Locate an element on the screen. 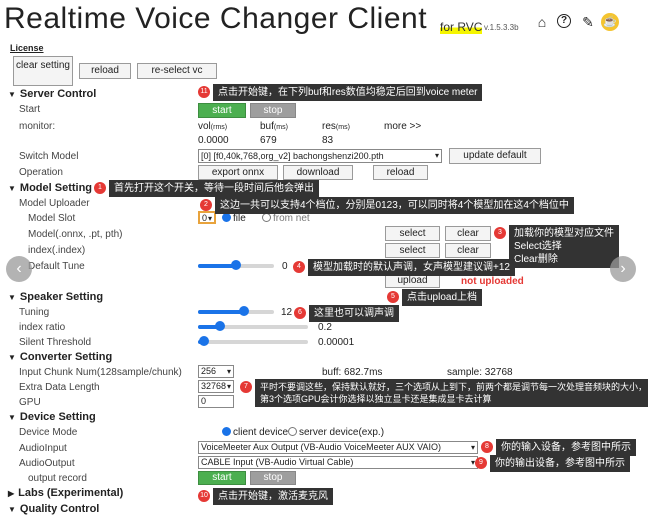  device-mode-label: Device Mode is located at coordinates (48, 432).